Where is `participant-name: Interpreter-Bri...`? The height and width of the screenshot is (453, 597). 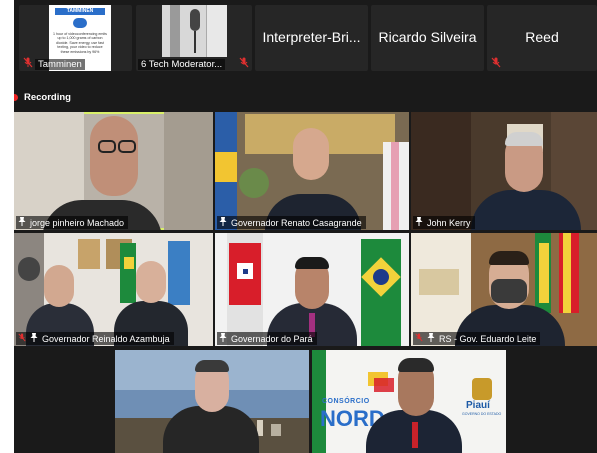
participant-name: Interpreter-Bri... is located at coordinates (311, 37).